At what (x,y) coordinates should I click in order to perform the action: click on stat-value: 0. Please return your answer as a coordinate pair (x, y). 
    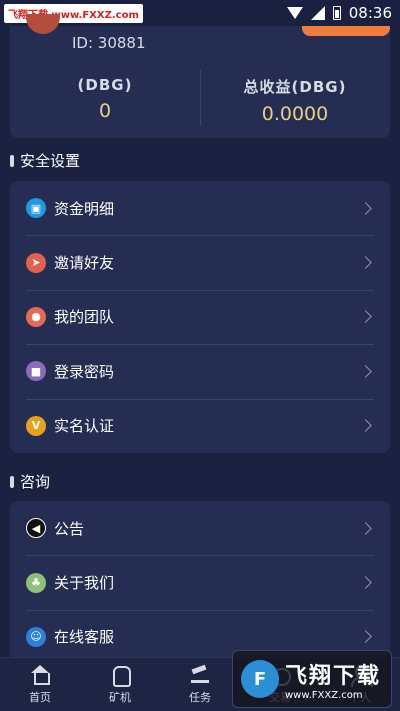
    Looking at the image, I should click on (105, 111).